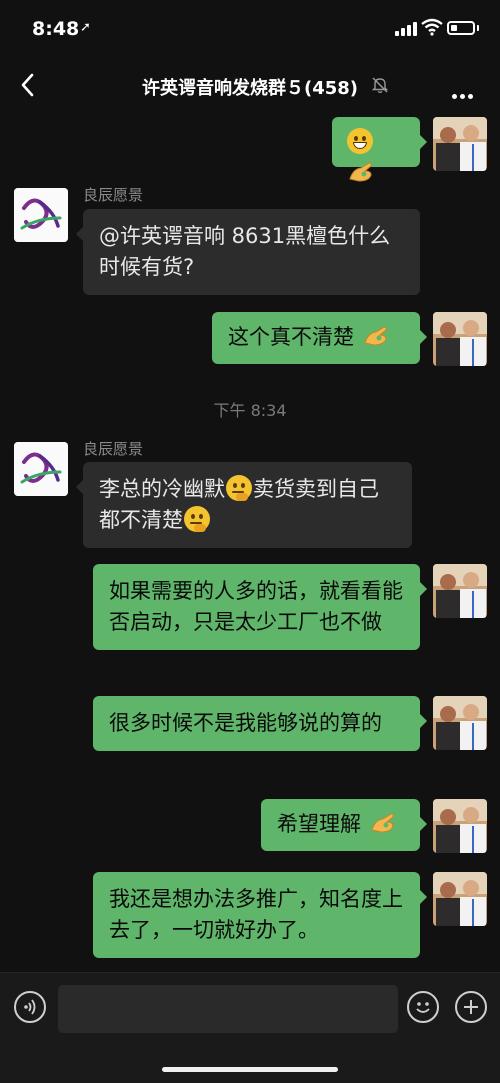  I want to click on chat-header: 许英谔音响发烧群５(458), so click(250, 85).